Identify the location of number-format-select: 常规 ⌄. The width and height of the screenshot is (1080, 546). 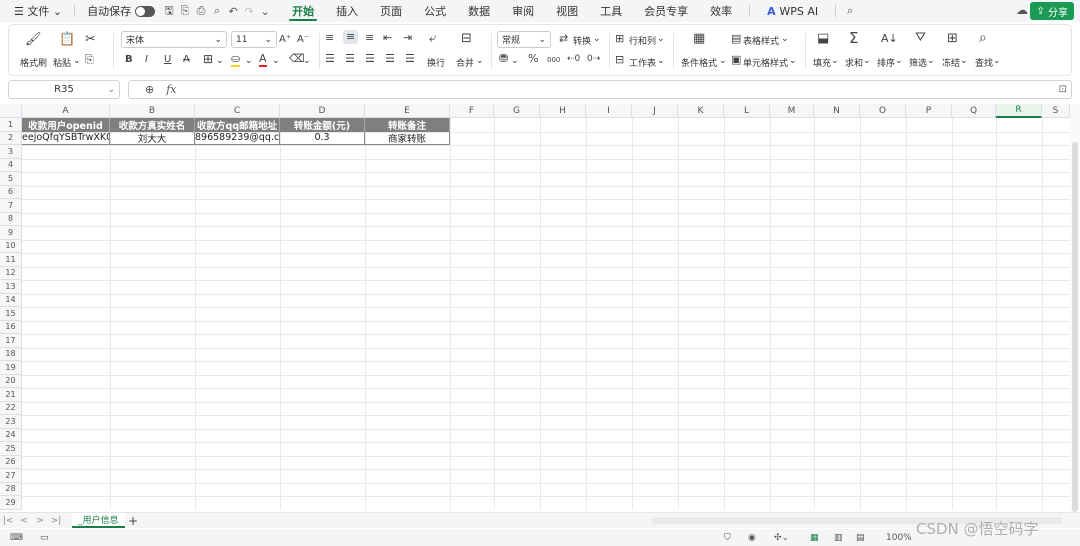
(524, 39).